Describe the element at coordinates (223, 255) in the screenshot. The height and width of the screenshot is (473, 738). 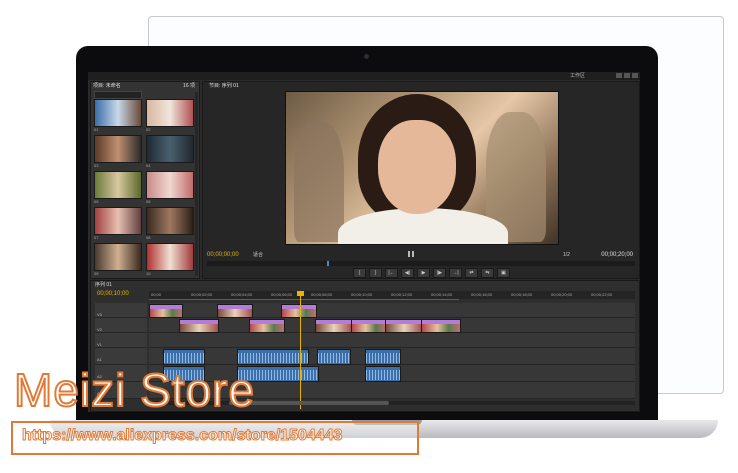
I see `current-timecode: 00;00;00;00` at that location.